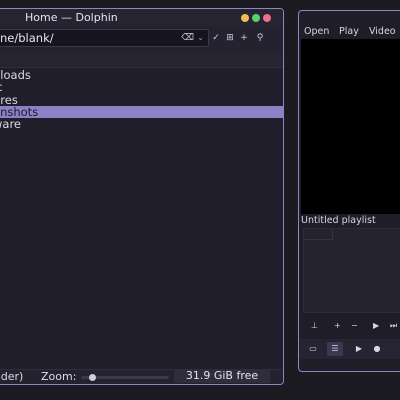  I want to click on status-bar: older) Zoom: 31.9 GiB free, so click(141, 376).